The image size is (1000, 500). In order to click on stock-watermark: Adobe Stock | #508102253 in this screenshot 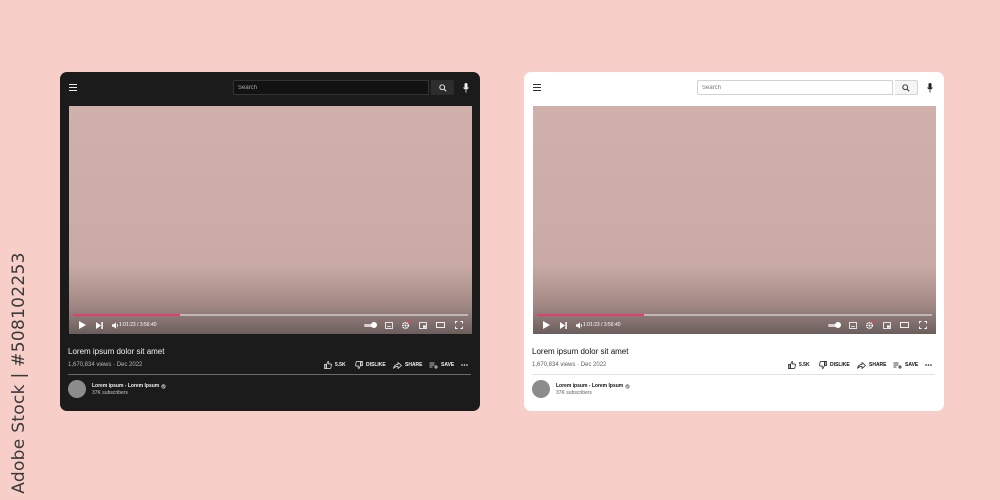, I will do `click(19, 373)`.